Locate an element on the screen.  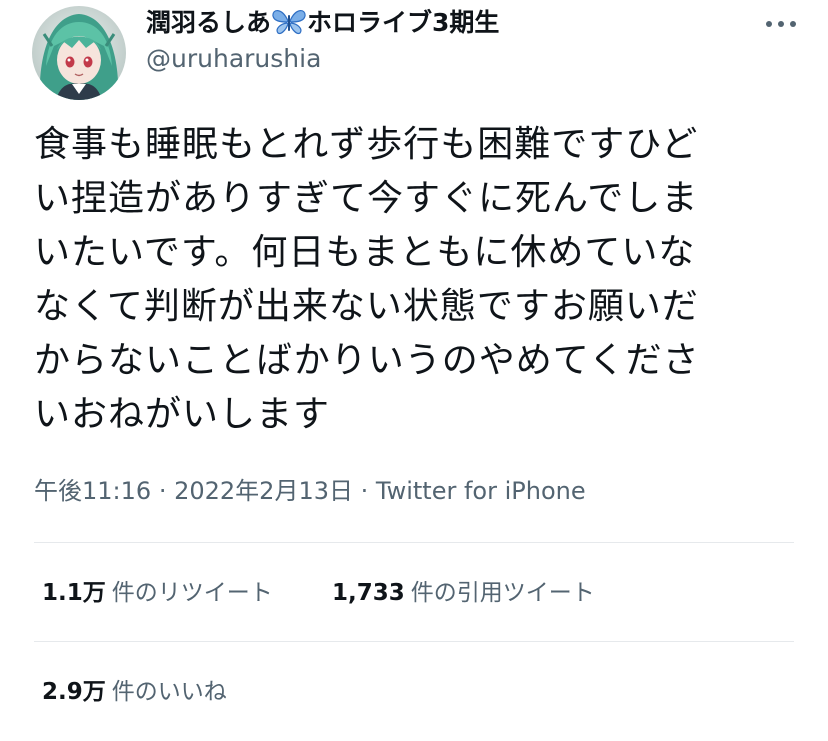
tweet-text-line: なくて判断が出来ない状態ですお願いだ is located at coordinates (366, 306).